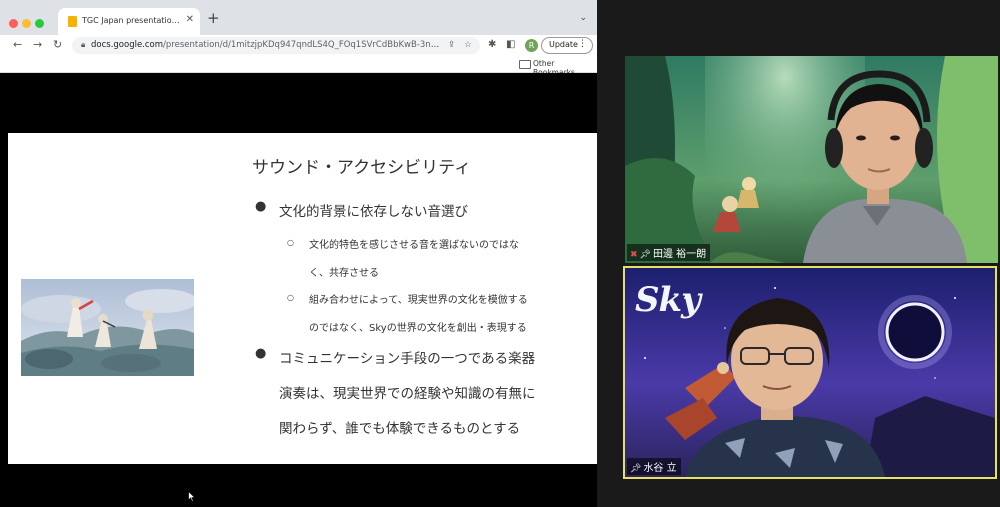  Describe the element at coordinates (407, 394) in the screenshot. I see `bullet-2-line-2: 演奏は、現実世界での経験や知識の有無に` at that location.